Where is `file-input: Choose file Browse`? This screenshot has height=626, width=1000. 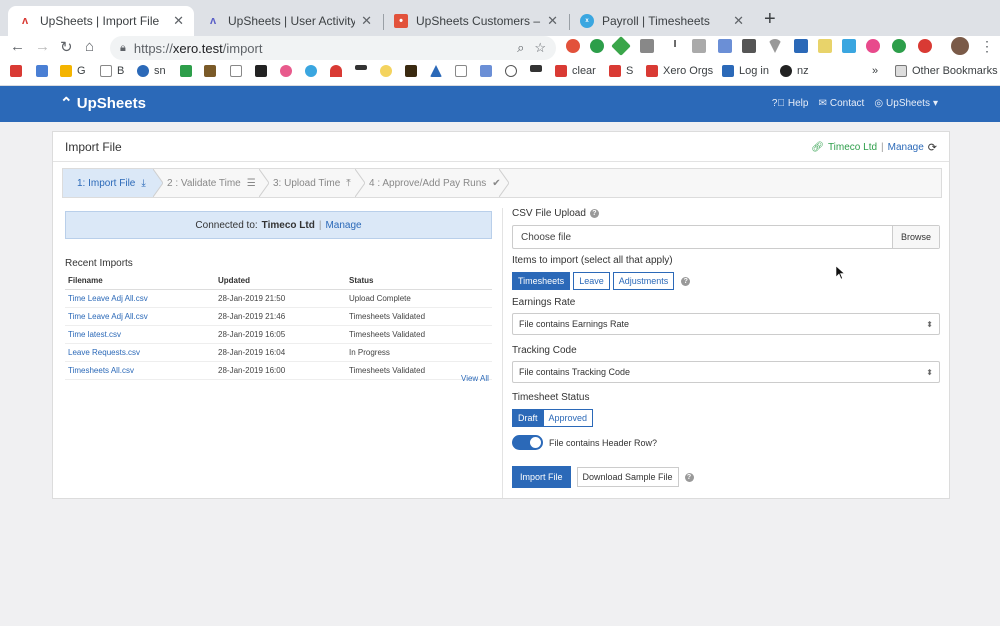 file-input: Choose file Browse is located at coordinates (726, 237).